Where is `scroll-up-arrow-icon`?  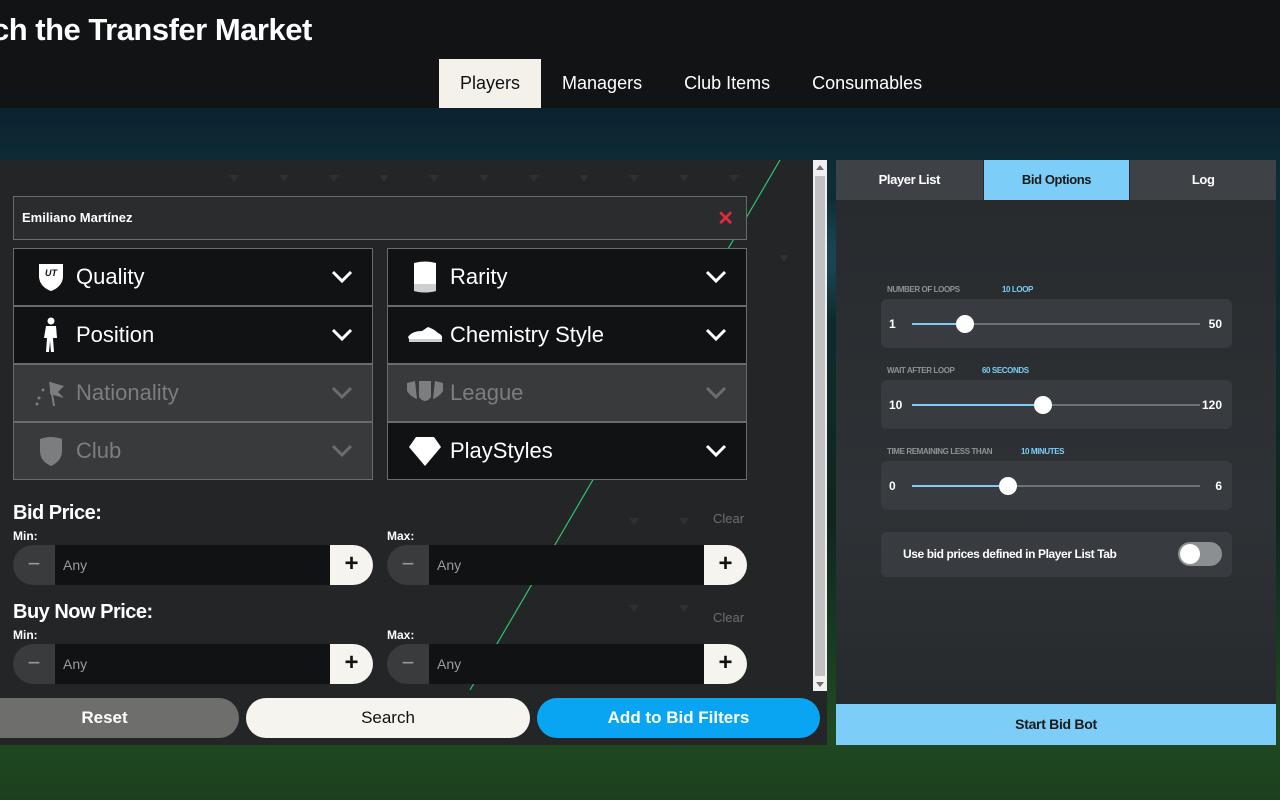 scroll-up-arrow-icon is located at coordinates (820, 167).